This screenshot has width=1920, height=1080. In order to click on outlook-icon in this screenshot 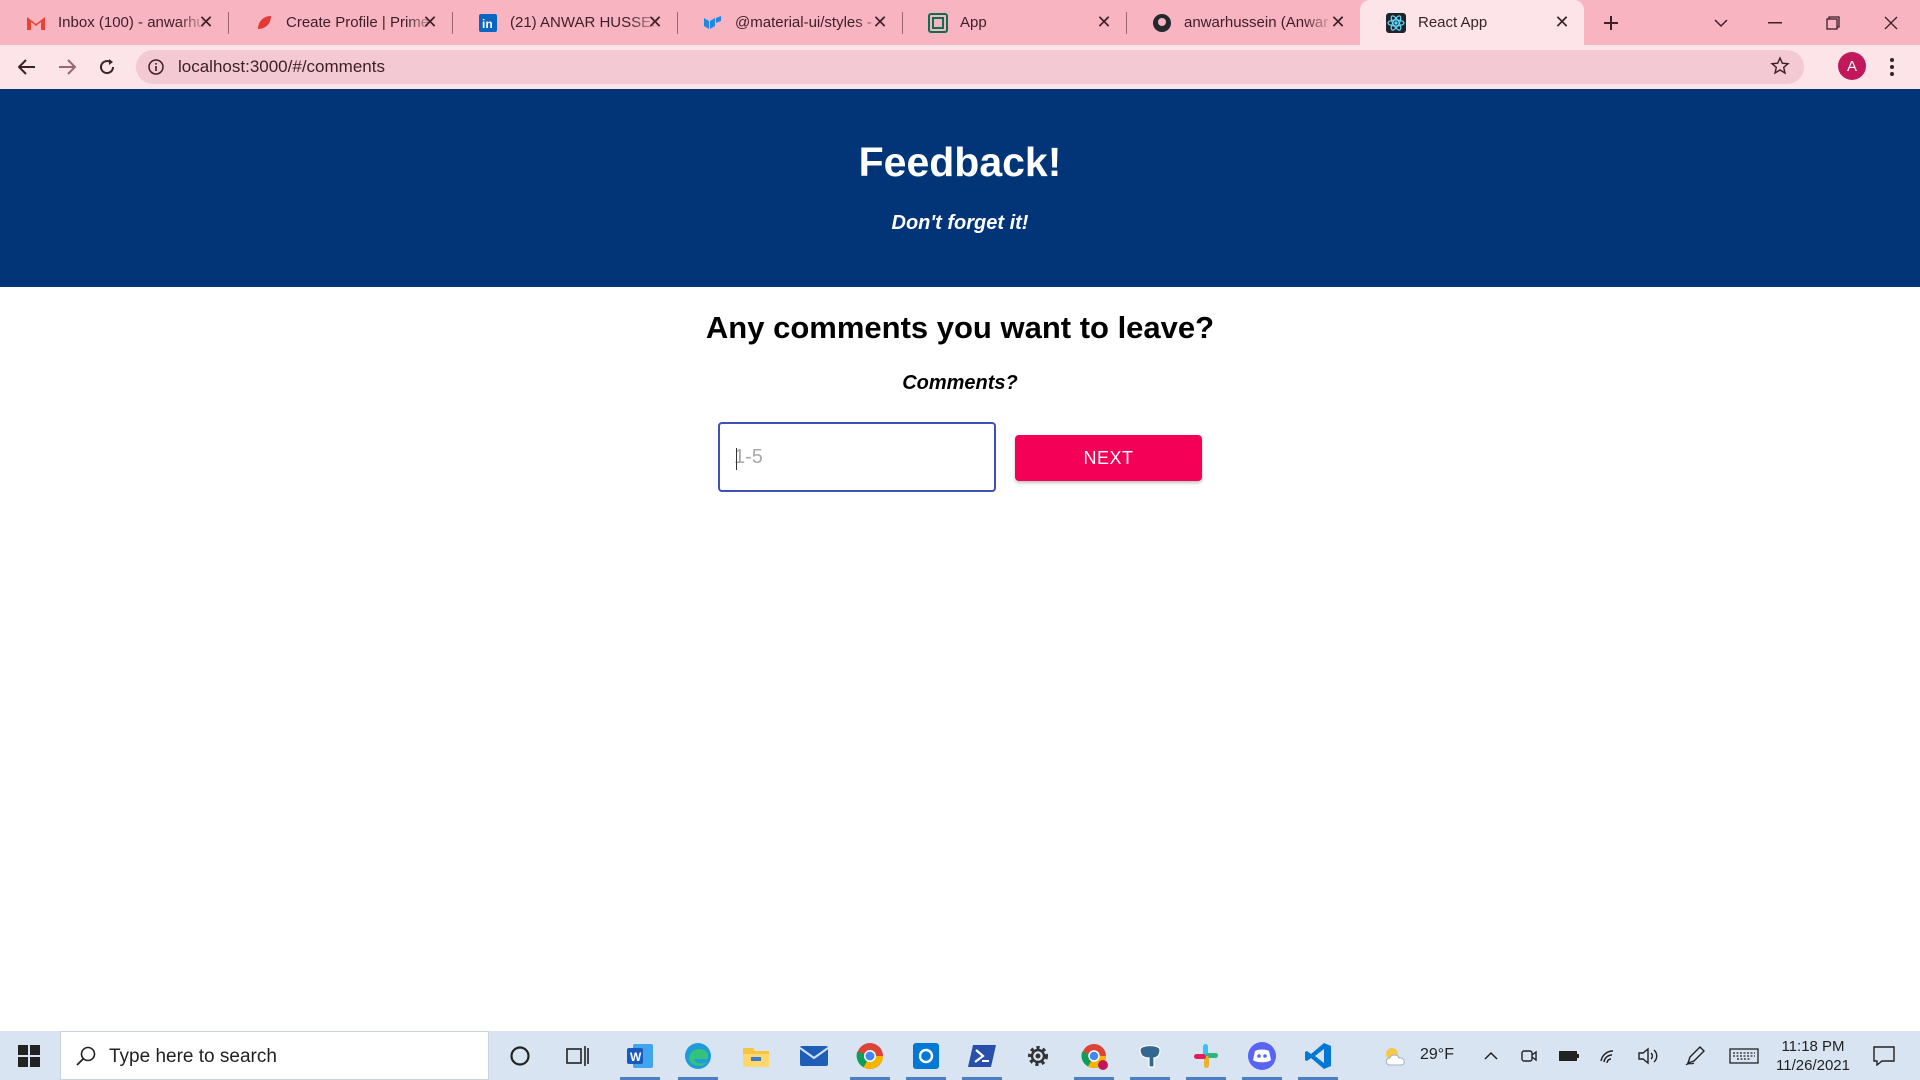, I will do `click(926, 1055)`.